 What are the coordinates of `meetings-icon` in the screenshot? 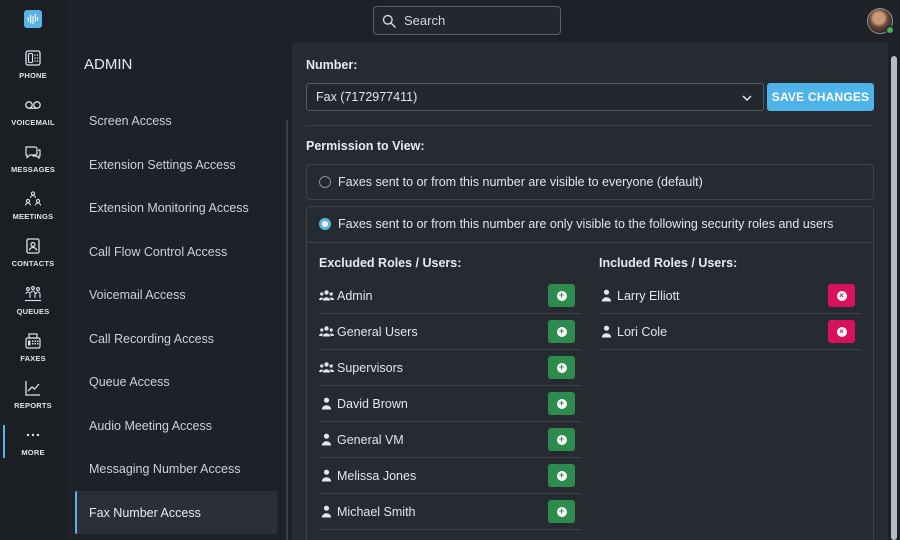 It's located at (33, 198).